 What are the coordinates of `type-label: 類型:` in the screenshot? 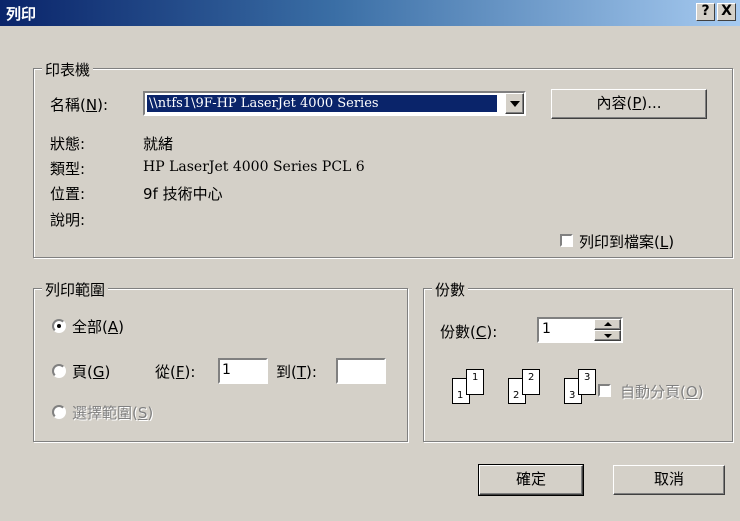 It's located at (68, 169).